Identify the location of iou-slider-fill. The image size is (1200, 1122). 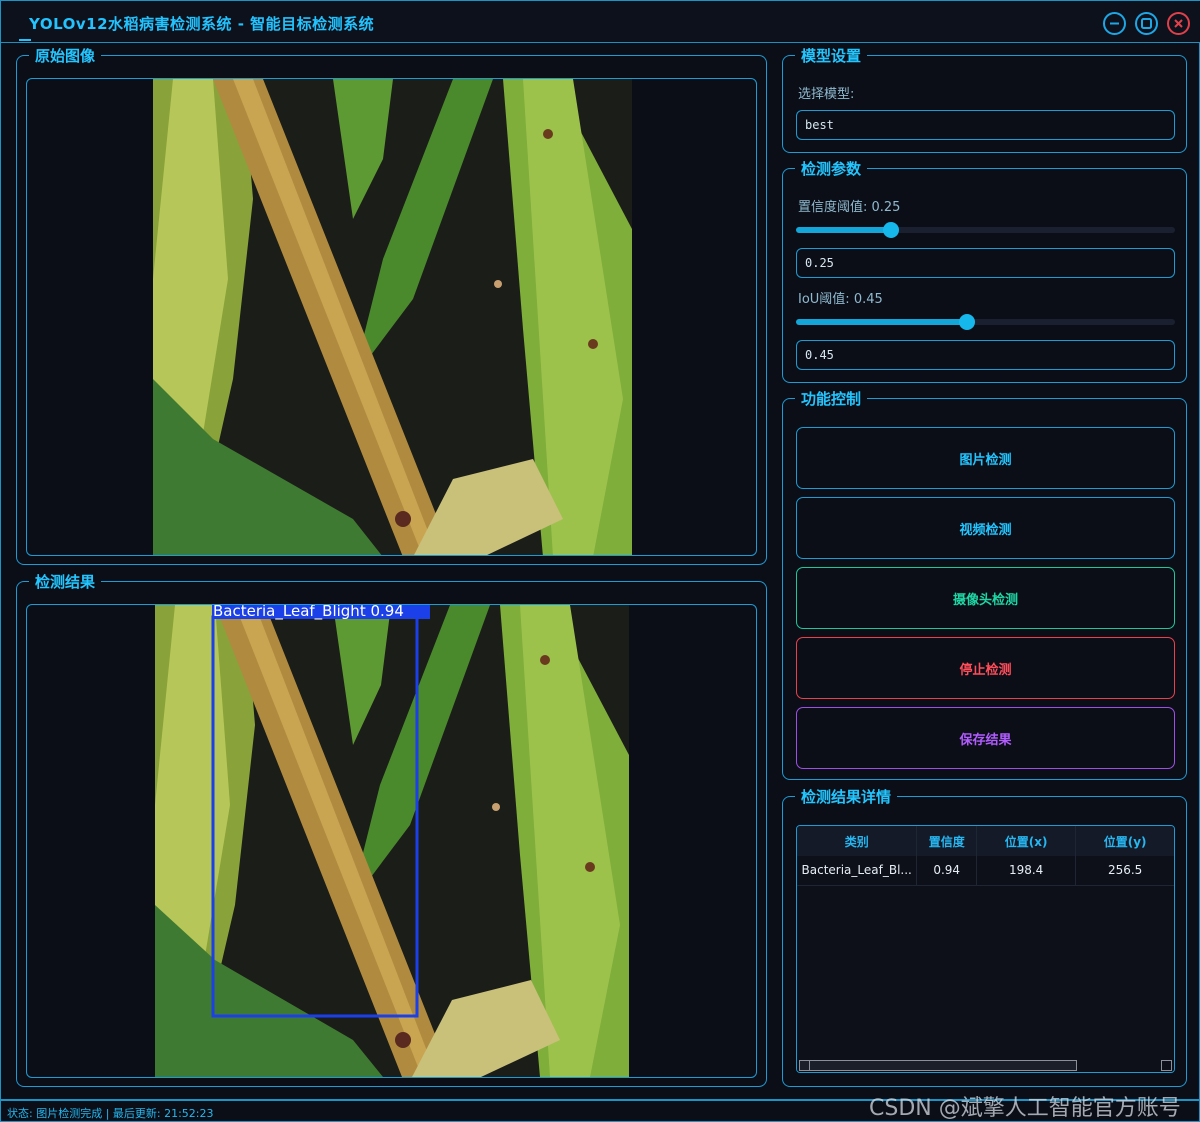
(881, 322).